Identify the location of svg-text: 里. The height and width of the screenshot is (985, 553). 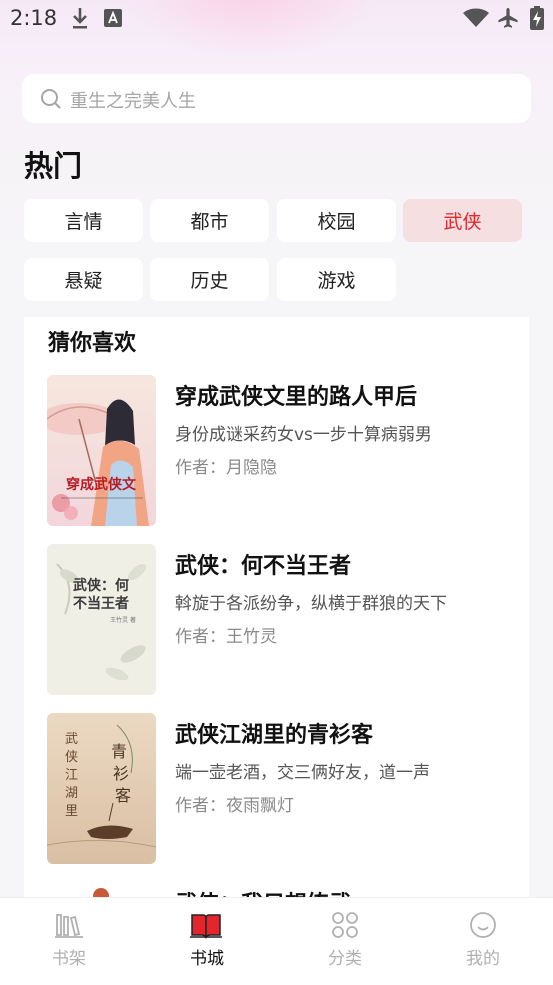
(71, 811).